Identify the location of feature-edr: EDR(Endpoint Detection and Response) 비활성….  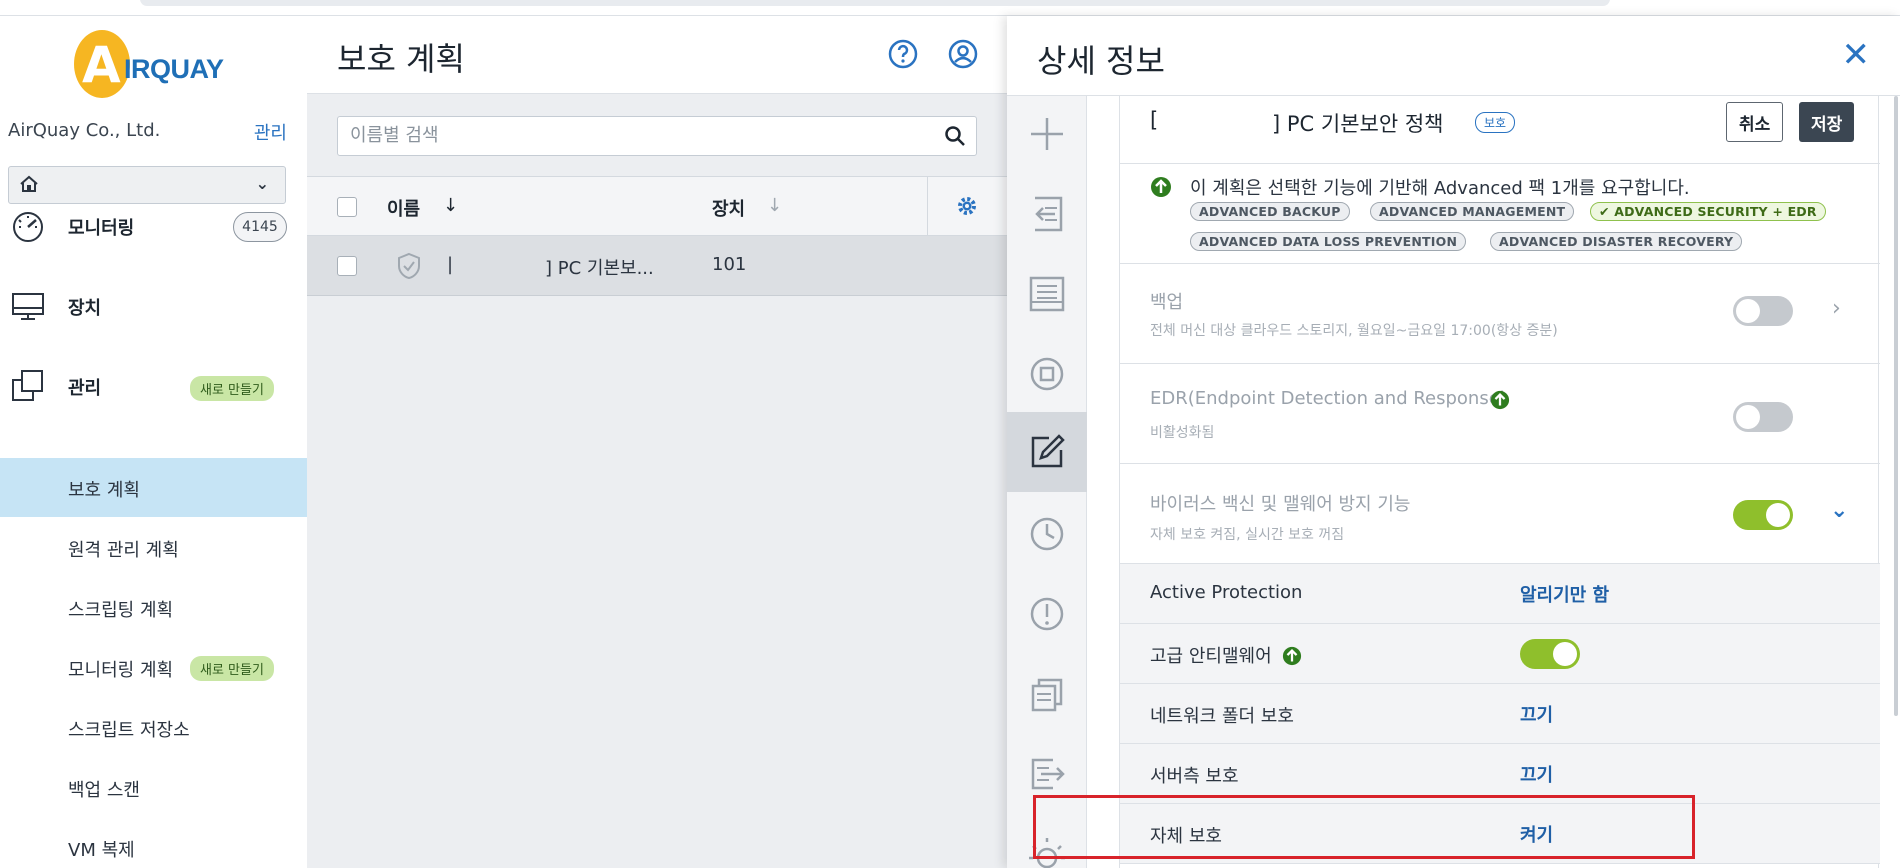
(1500, 414).